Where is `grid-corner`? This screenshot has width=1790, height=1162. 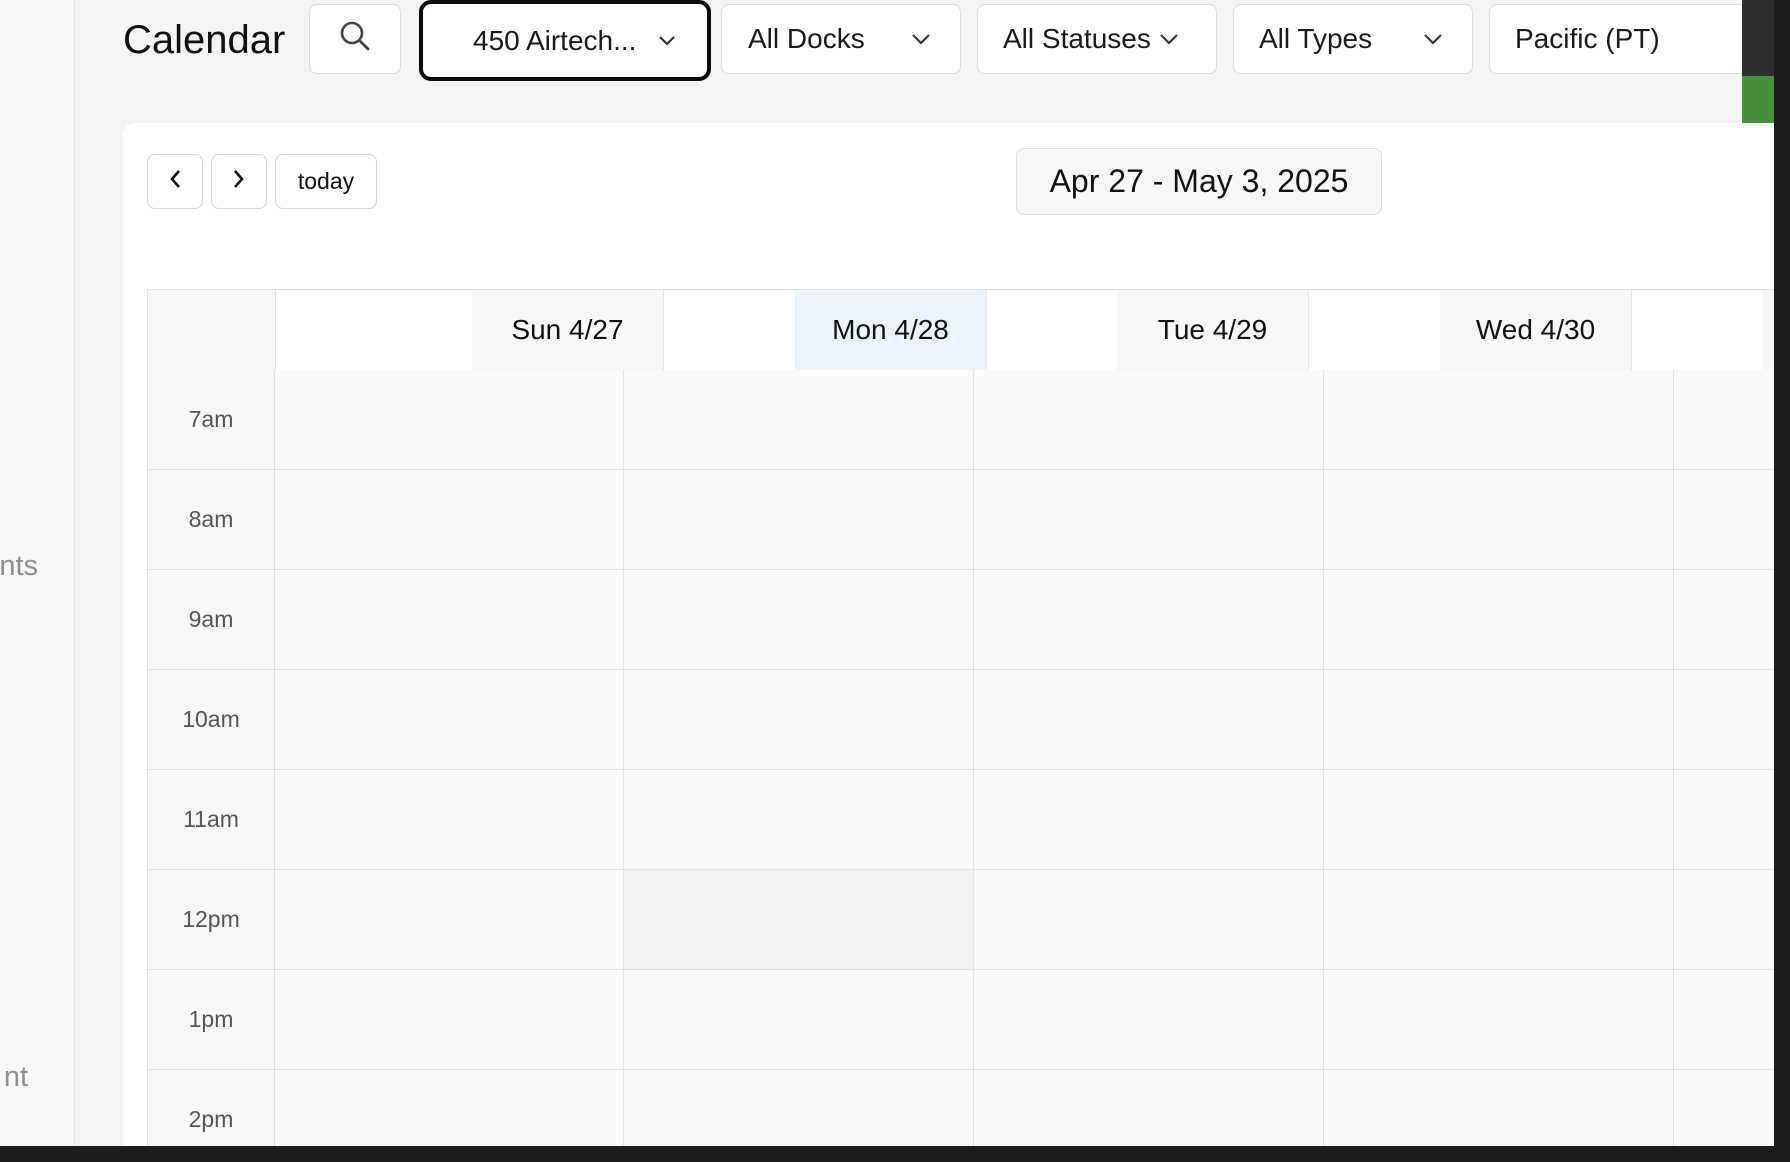 grid-corner is located at coordinates (212, 330).